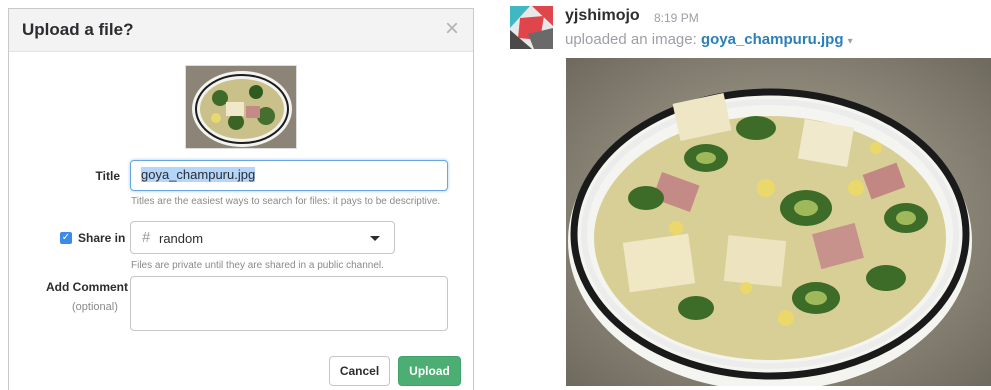 The width and height of the screenshot is (991, 390). What do you see at coordinates (772, 39) in the screenshot?
I see `file-link: goya_champuru.jpg` at bounding box center [772, 39].